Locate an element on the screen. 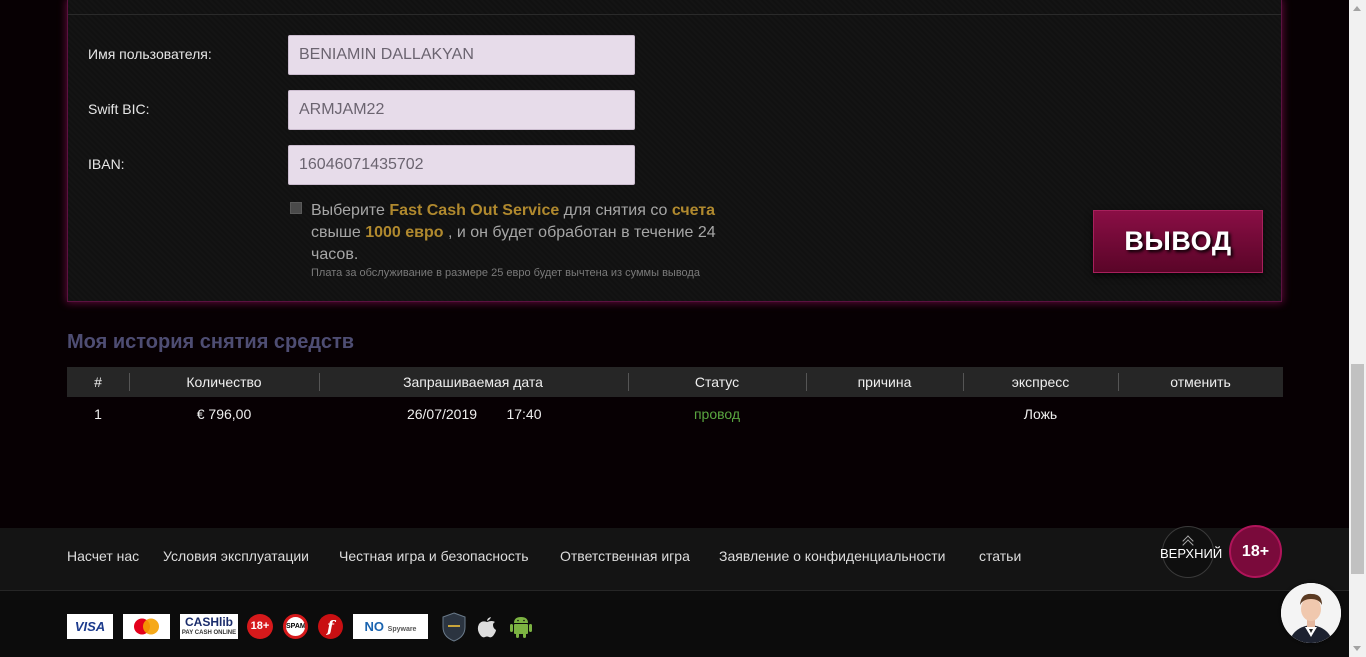  footer-link-articles: статьи is located at coordinates (1000, 556).